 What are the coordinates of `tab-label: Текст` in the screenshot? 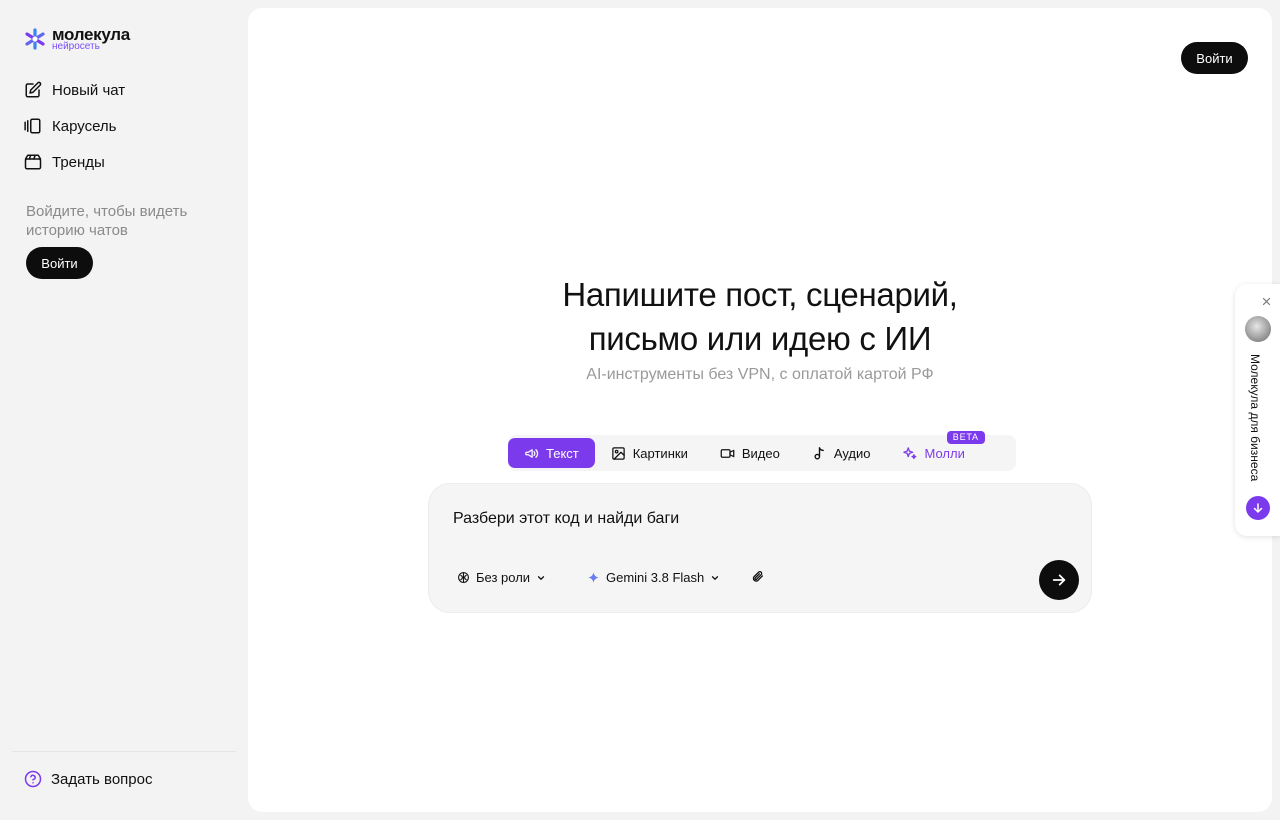 It's located at (562, 453).